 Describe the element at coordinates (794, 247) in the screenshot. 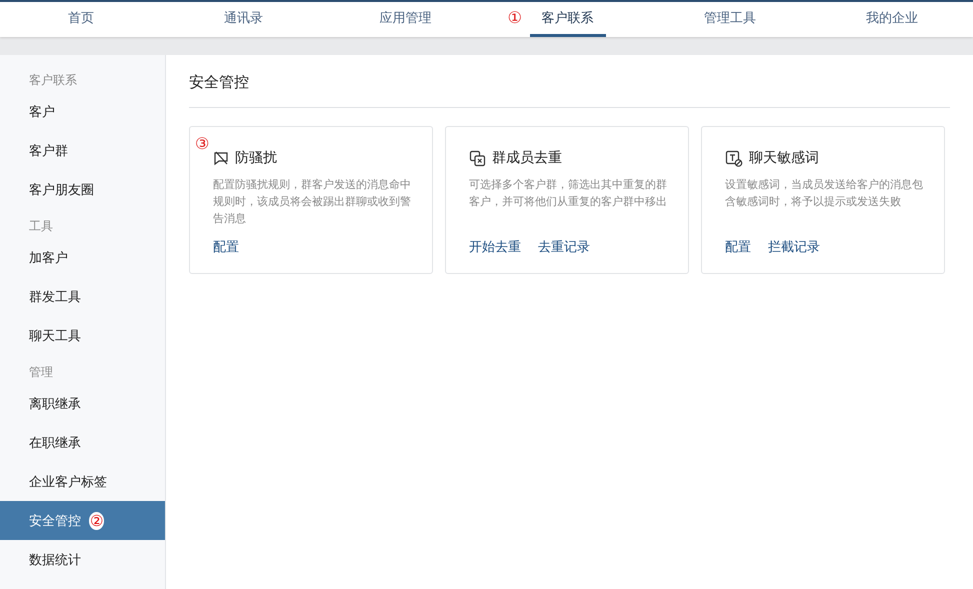

I see `action-link: 拦截记录` at that location.